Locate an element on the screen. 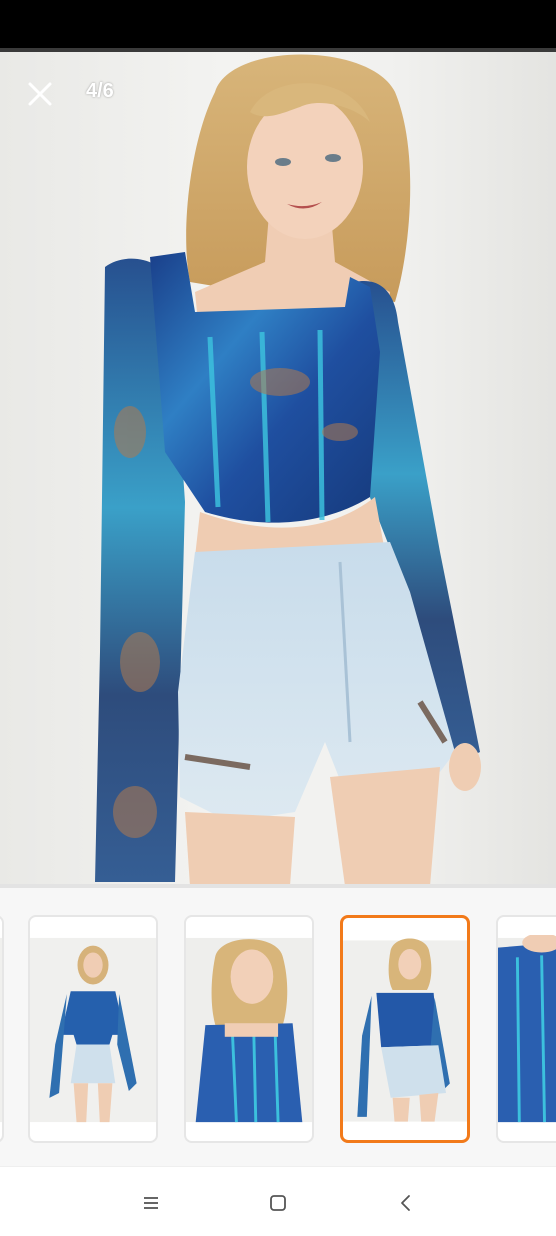  back-chevron-icon is located at coordinates (405, 1203).